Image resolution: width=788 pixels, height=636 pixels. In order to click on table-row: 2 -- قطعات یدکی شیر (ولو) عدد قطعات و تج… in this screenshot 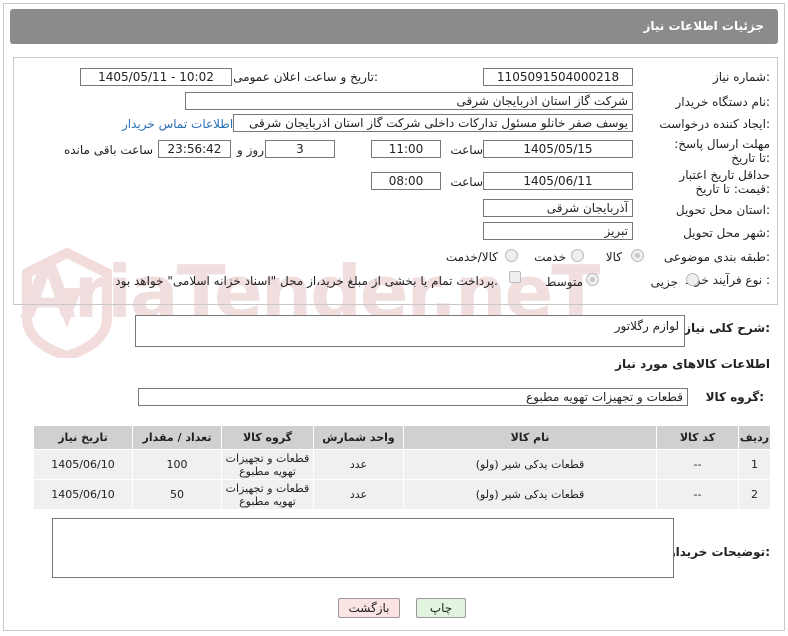, I will do `click(402, 494)`.